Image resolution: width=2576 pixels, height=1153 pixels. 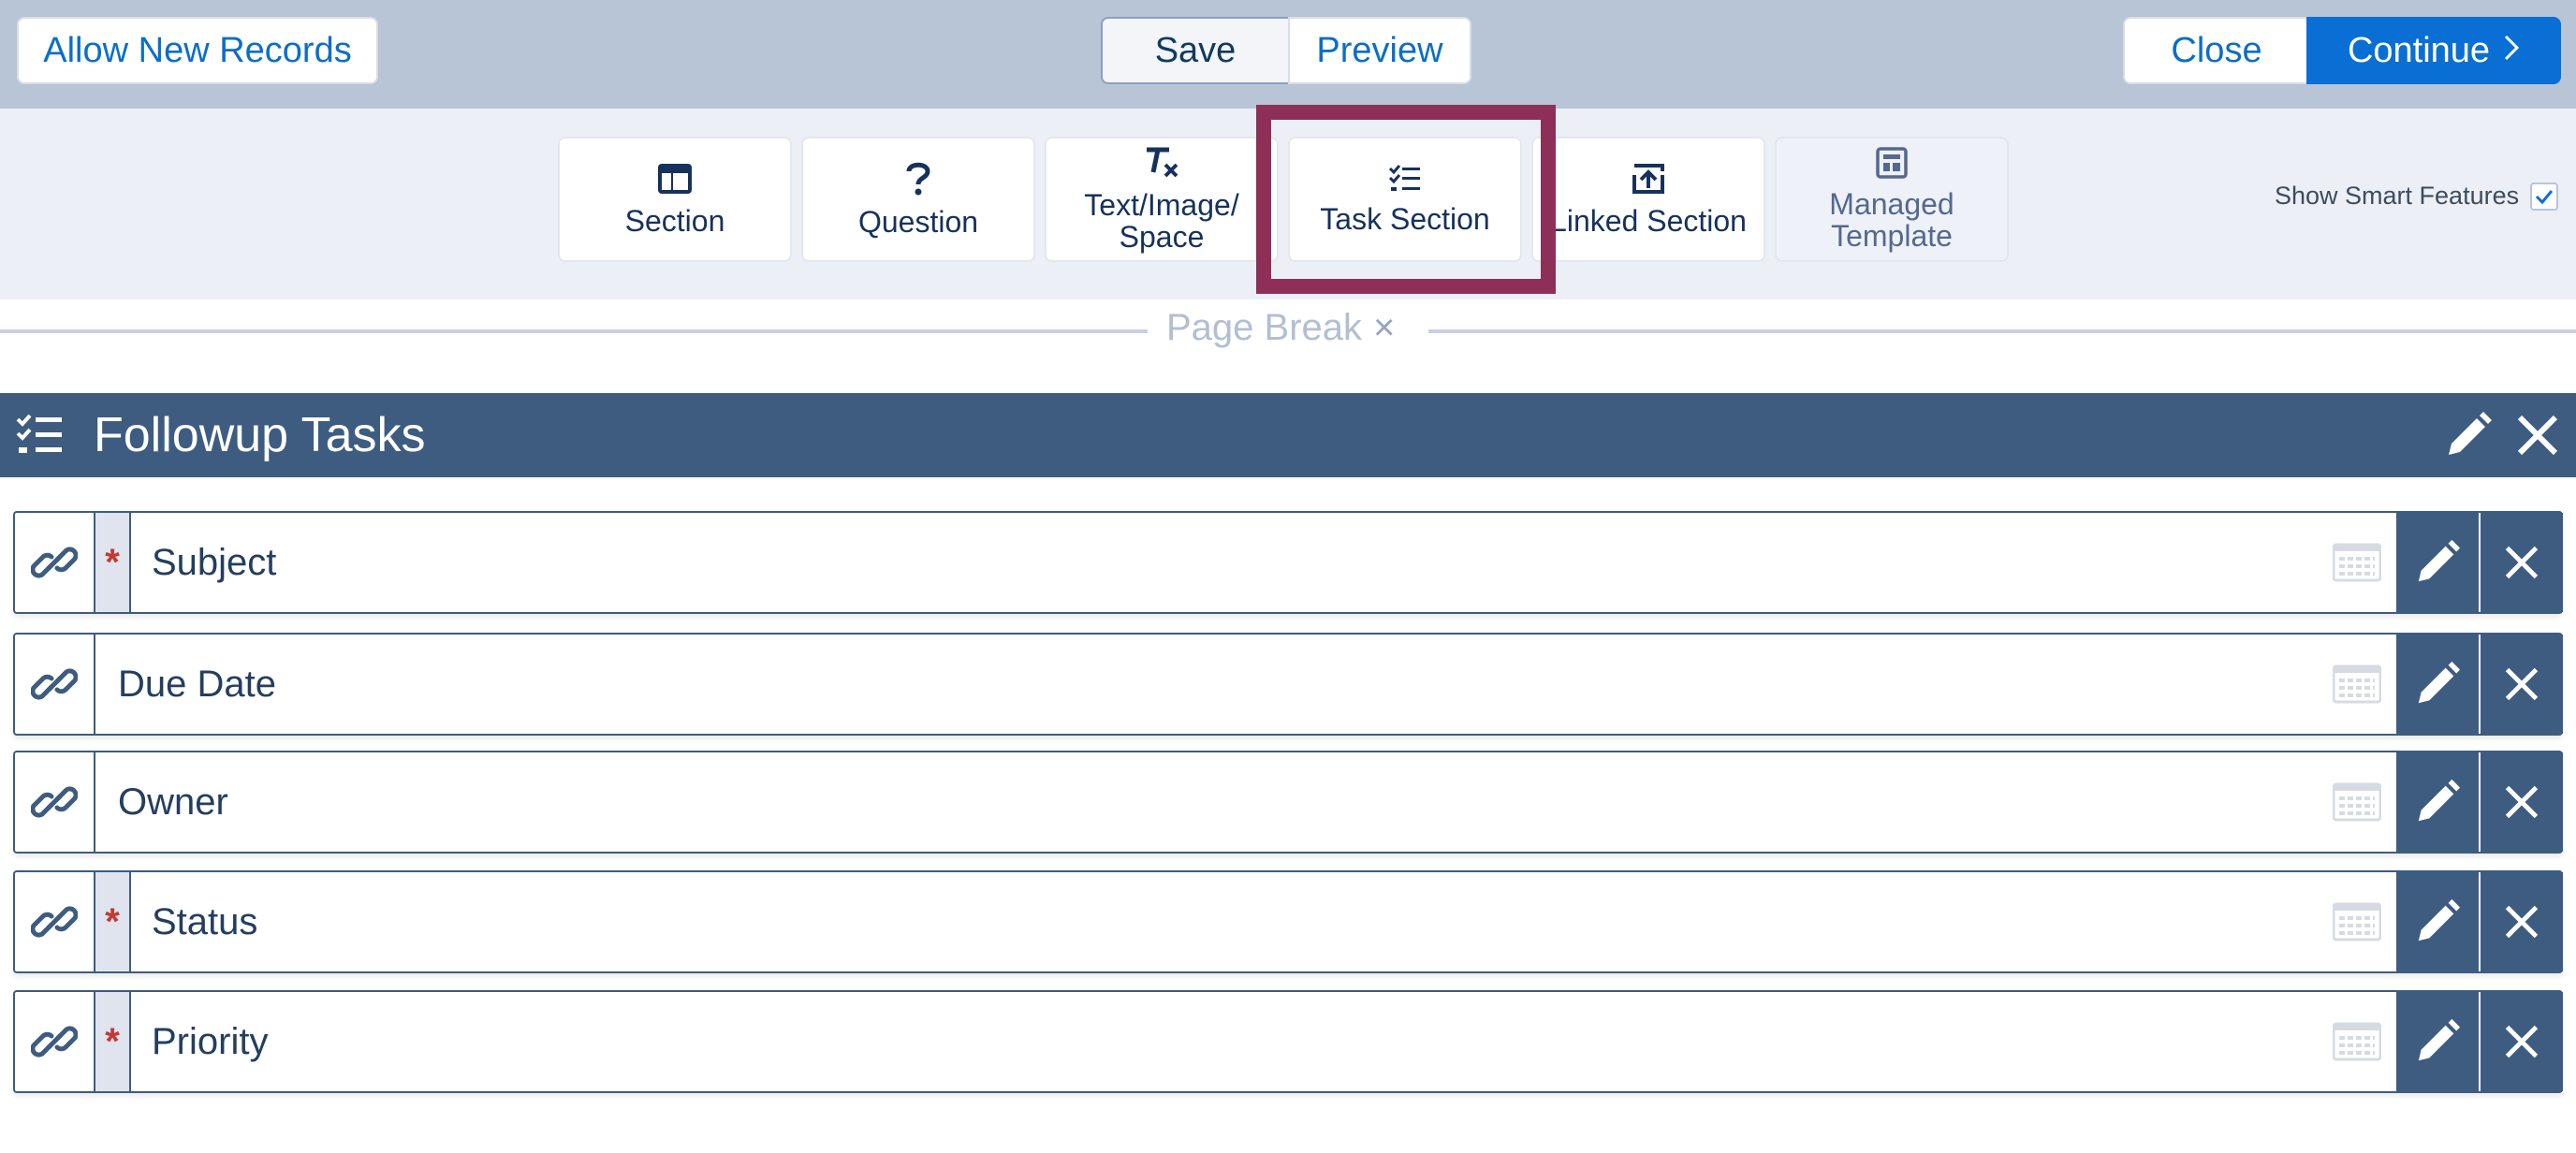 What do you see at coordinates (918, 199) in the screenshot?
I see `question-tool-button: Question` at bounding box center [918, 199].